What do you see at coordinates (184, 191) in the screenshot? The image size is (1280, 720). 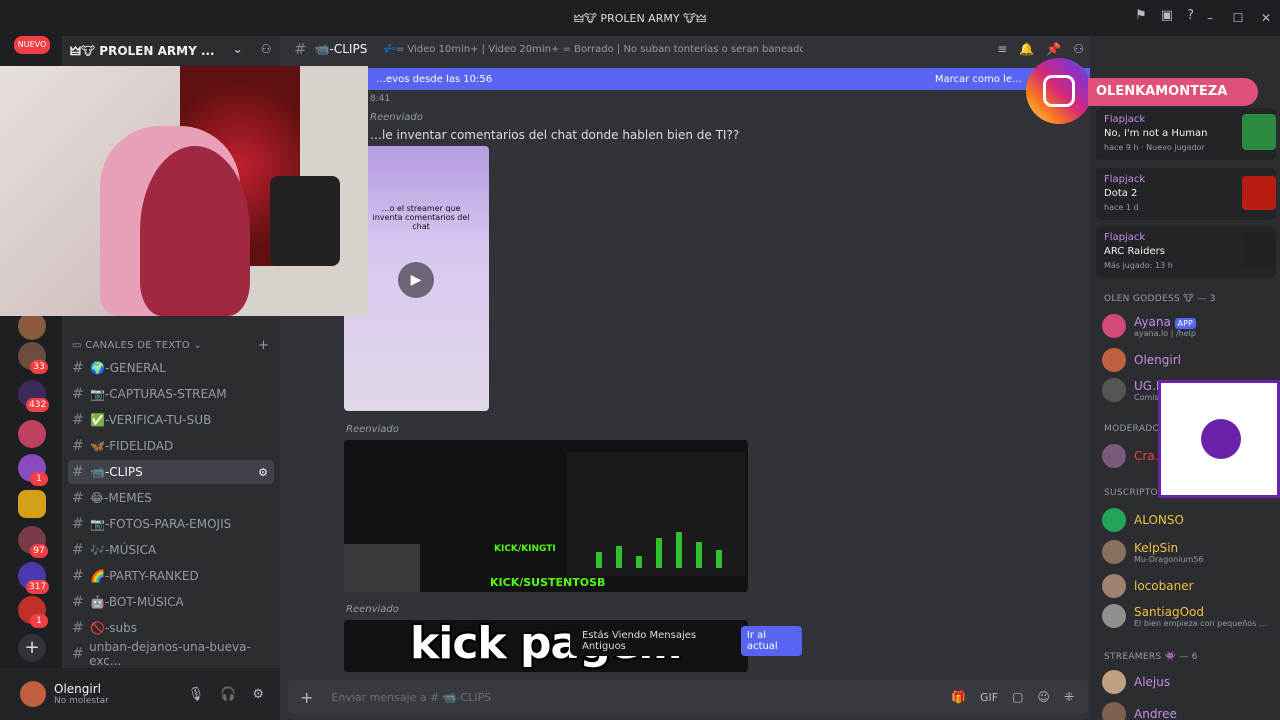 I see `webcam-overlay` at bounding box center [184, 191].